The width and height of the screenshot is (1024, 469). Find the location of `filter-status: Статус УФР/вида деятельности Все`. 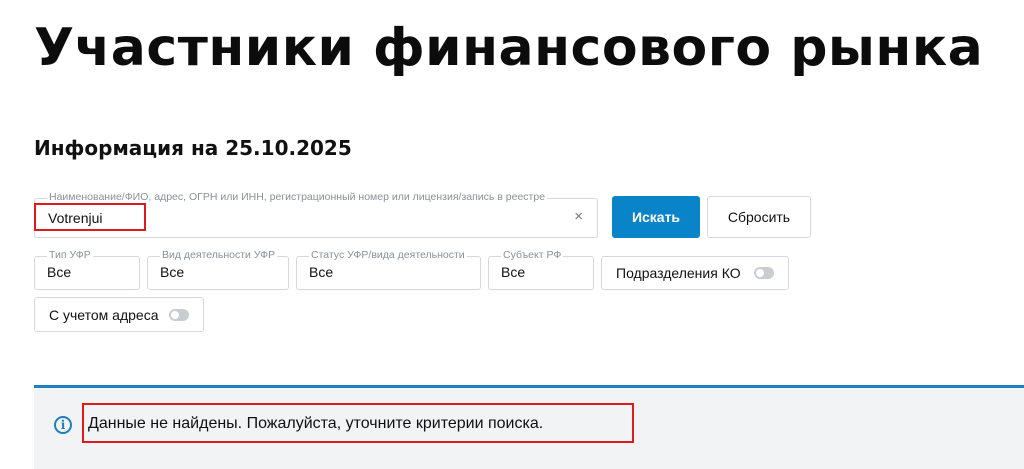

filter-status: Статус УФР/вида деятельности Все is located at coordinates (388, 269).